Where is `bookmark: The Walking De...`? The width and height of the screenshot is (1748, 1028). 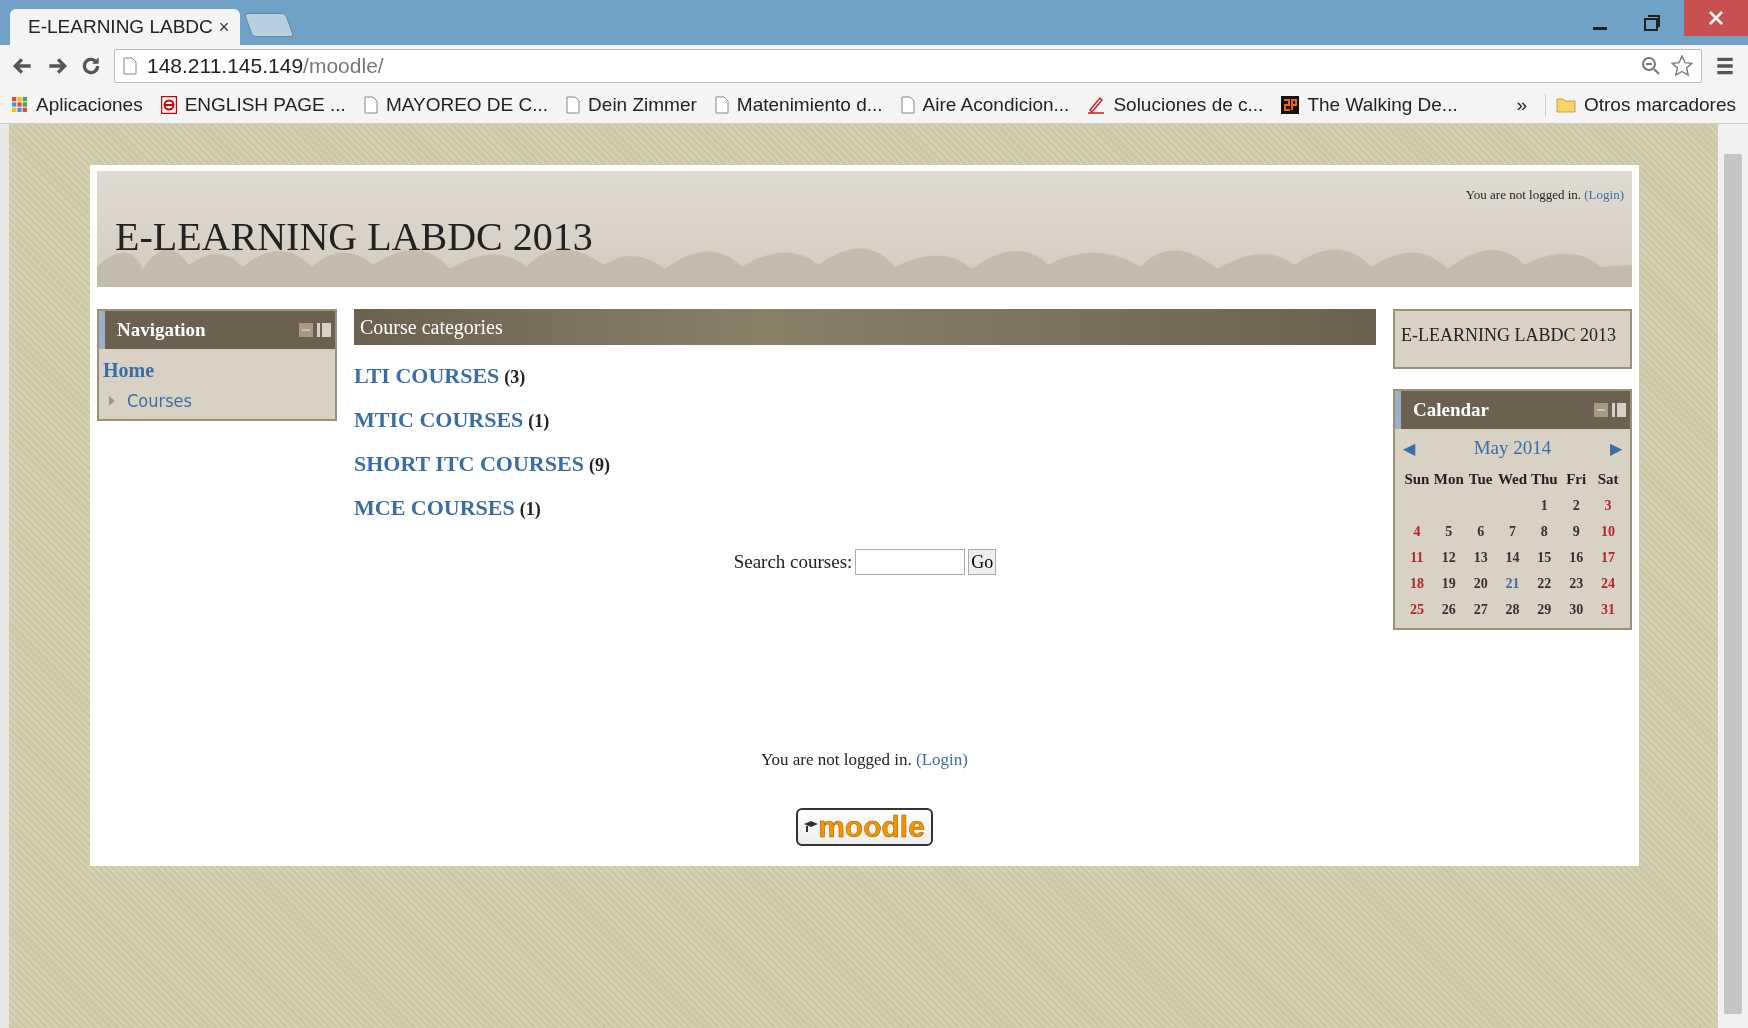 bookmark: The Walking De... is located at coordinates (1369, 105).